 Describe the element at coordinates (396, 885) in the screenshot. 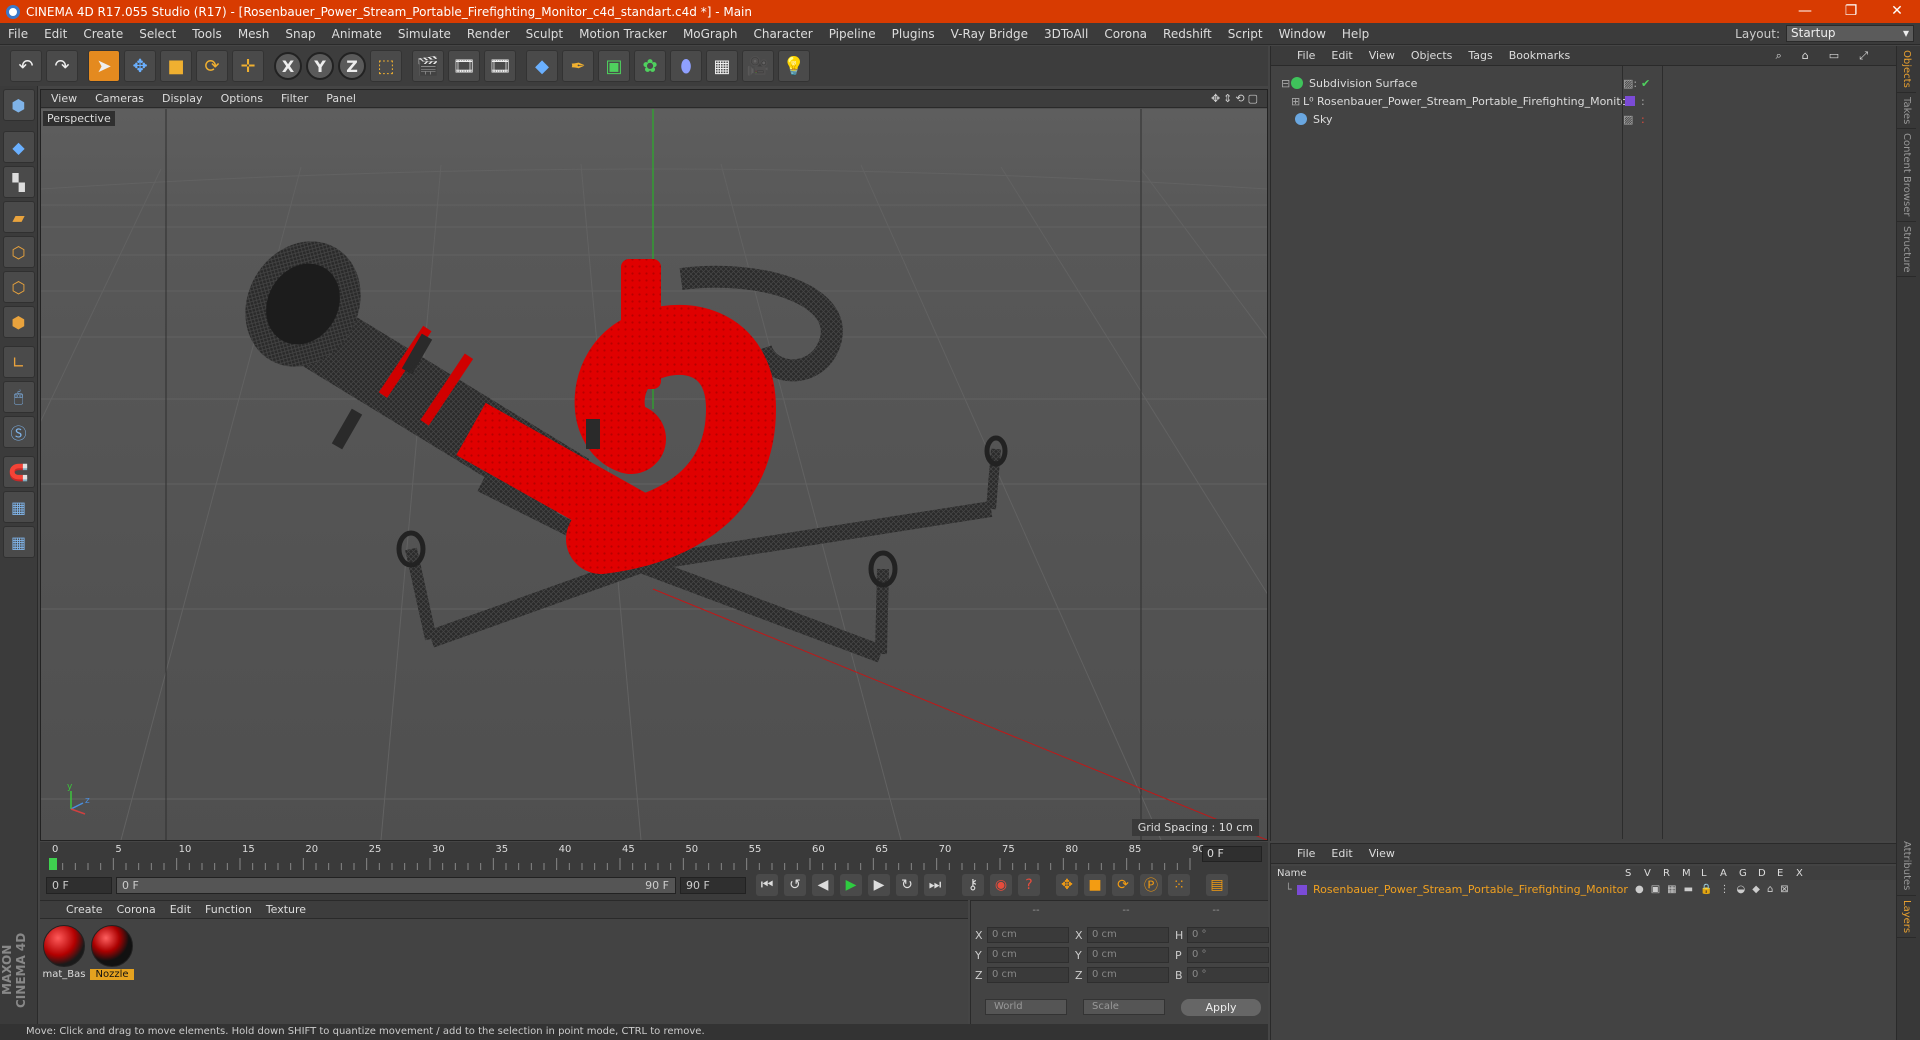

I see `frame-range-slider: 0 F 90 F` at that location.